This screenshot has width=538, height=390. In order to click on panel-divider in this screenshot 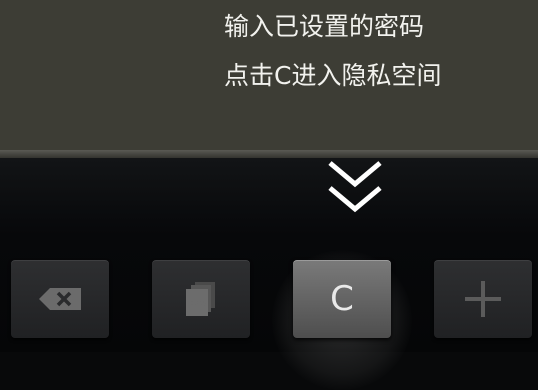, I will do `click(269, 154)`.